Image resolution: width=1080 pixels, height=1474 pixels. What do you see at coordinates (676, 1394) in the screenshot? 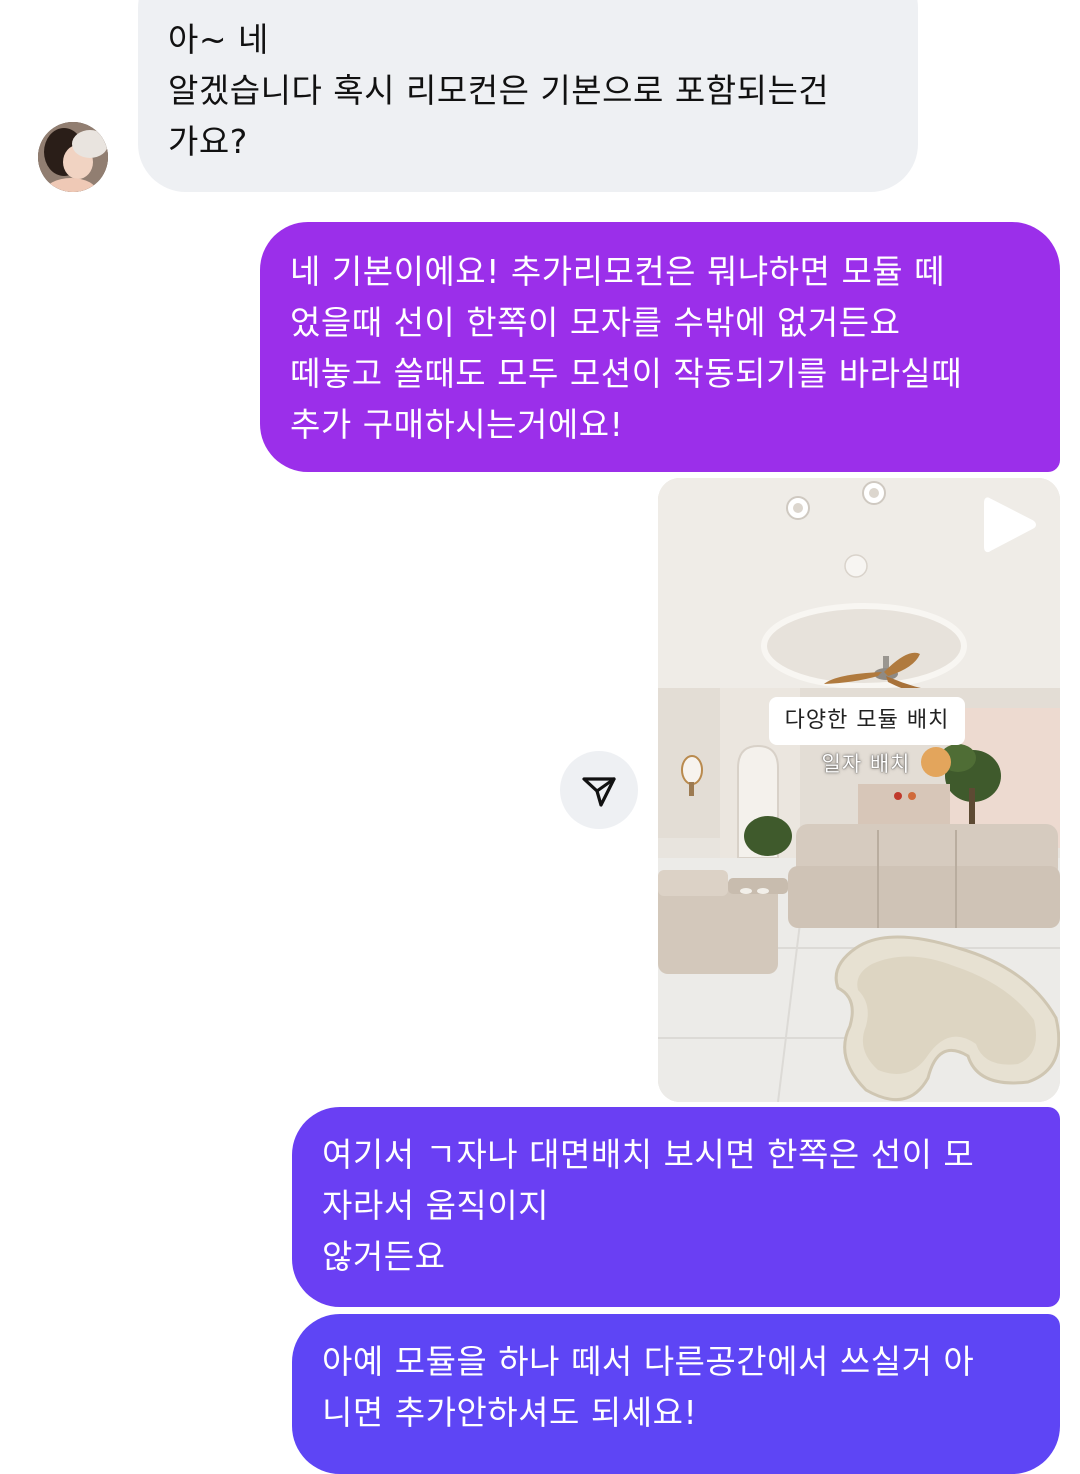
I see `outgoing-message-bubble: 아예 모듈을 하나 떼서 다른공간에서 쓰실거 아 니면 추가안하셔도 되세요!` at bounding box center [676, 1394].